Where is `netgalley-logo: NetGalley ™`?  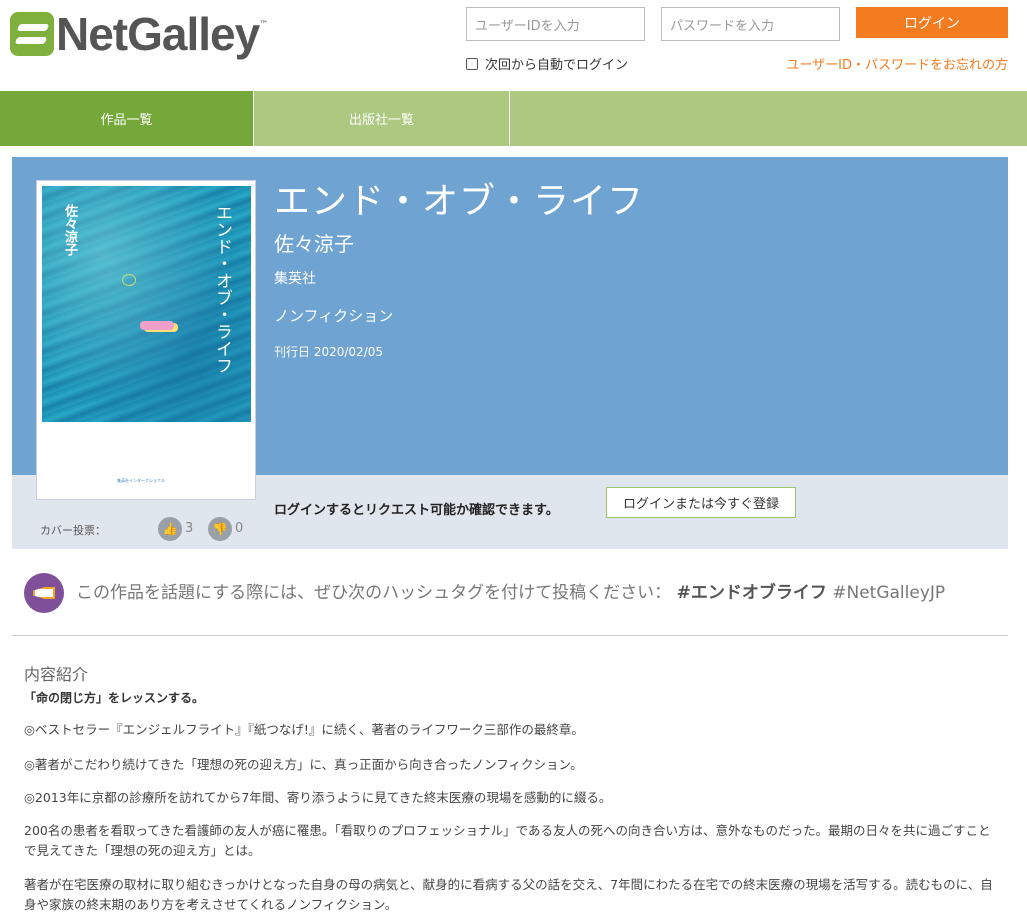 netgalley-logo: NetGalley ™ is located at coordinates (139, 34).